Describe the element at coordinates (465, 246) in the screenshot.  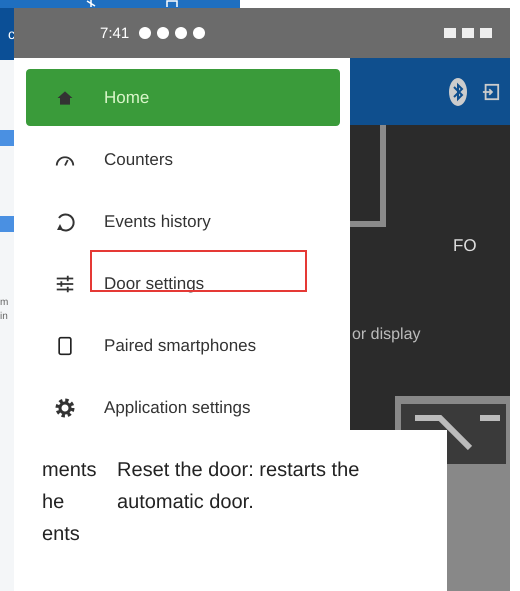
I see `status-value: FO` at that location.